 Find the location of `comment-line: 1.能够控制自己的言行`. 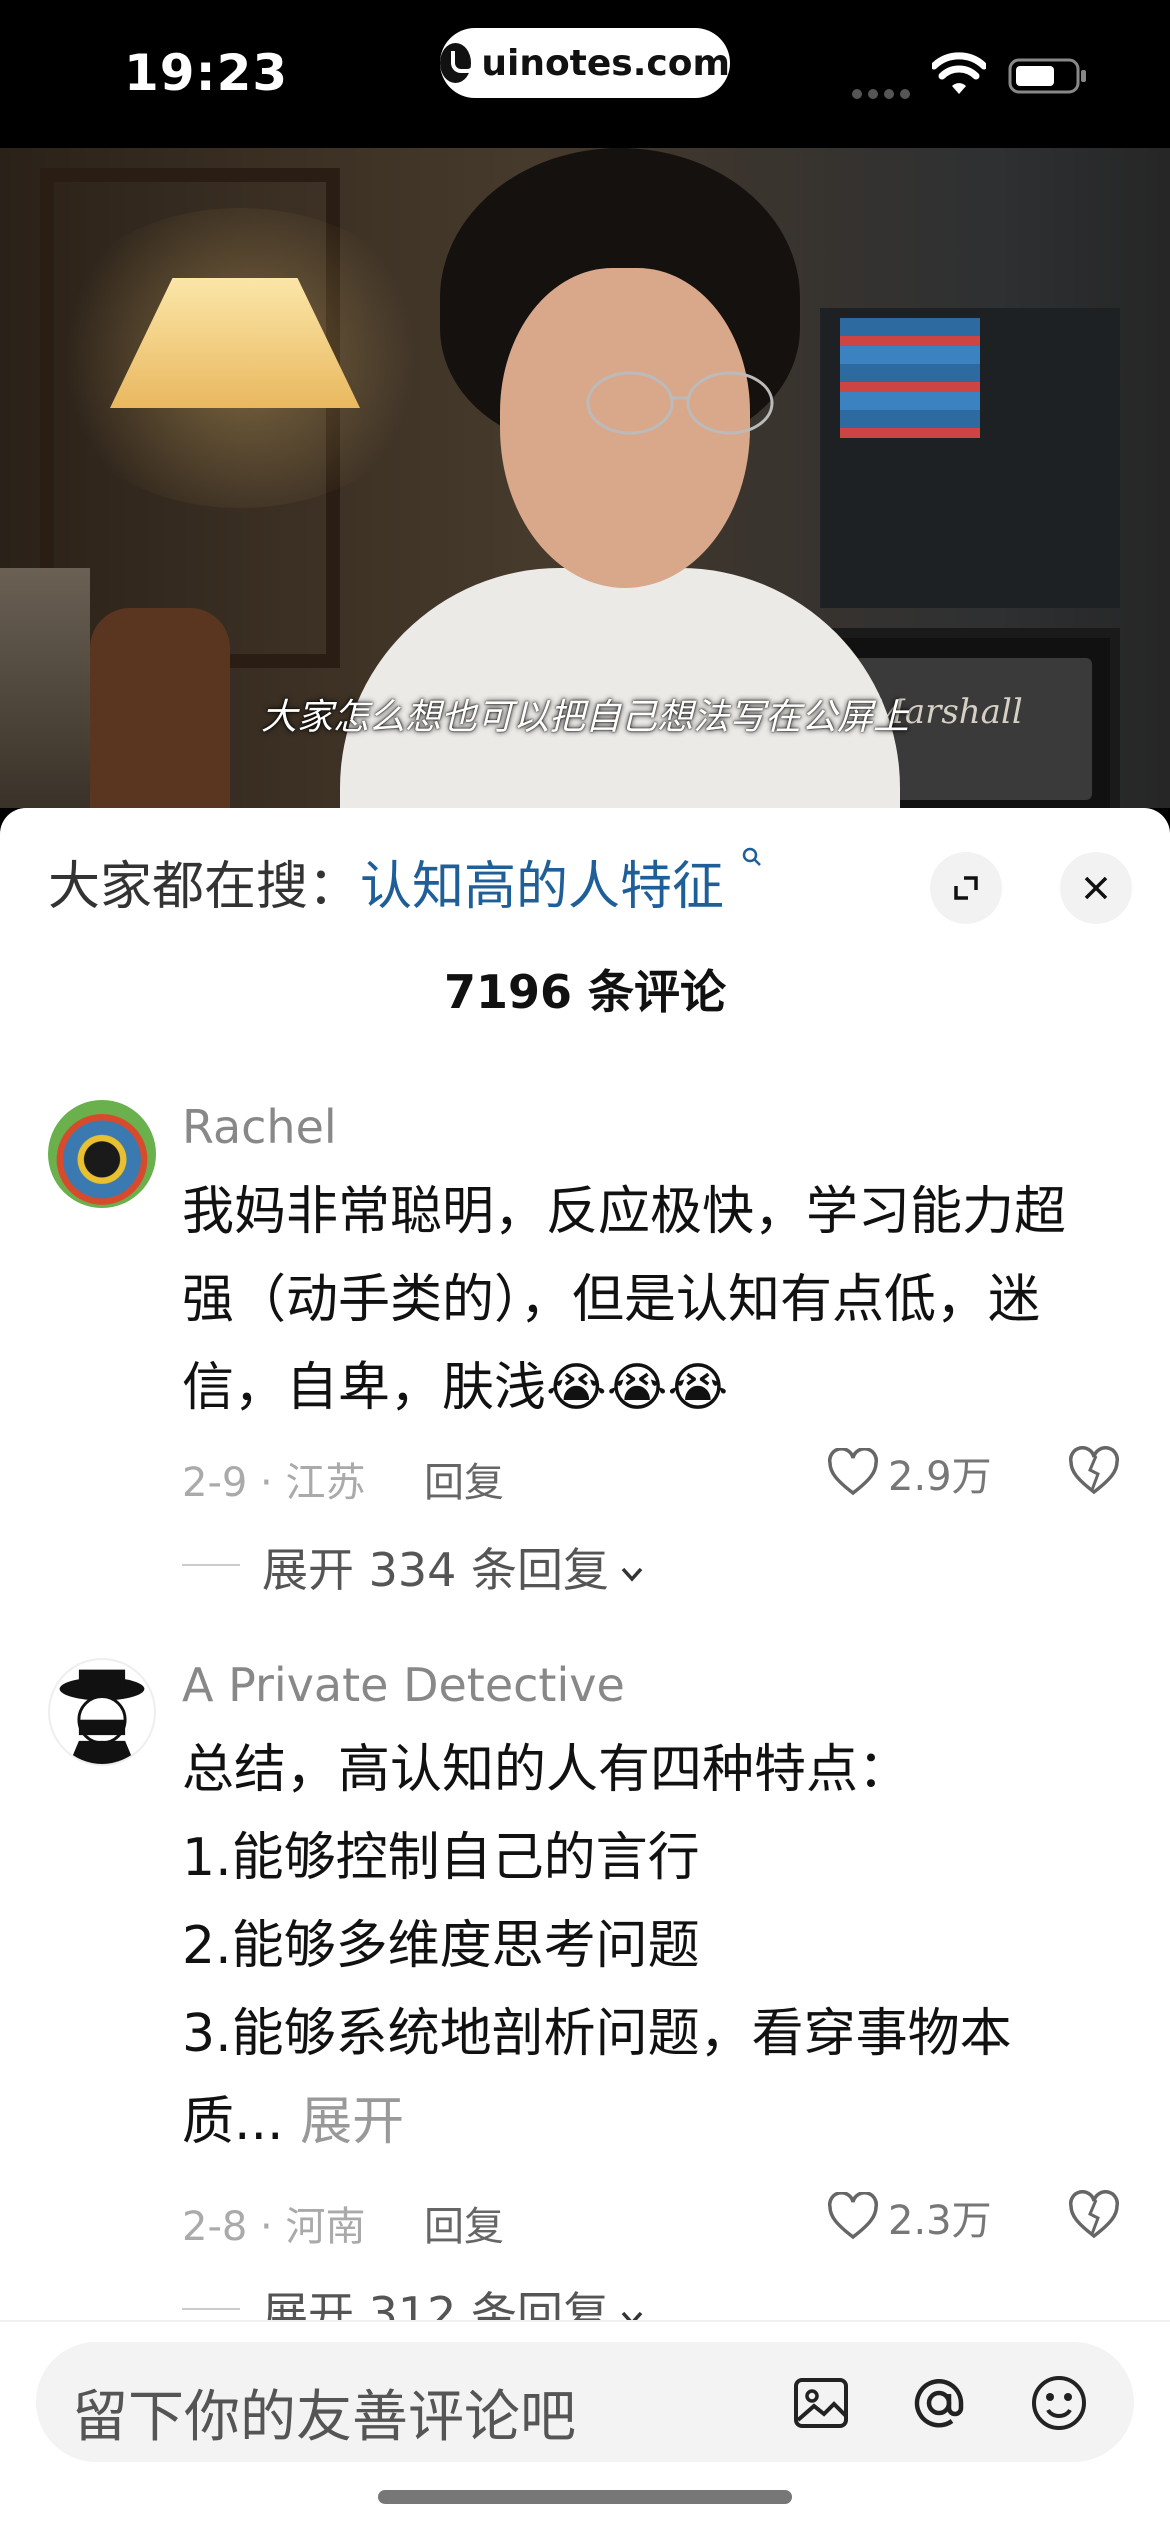

comment-line: 1.能够控制自己的言行 is located at coordinates (441, 1858).